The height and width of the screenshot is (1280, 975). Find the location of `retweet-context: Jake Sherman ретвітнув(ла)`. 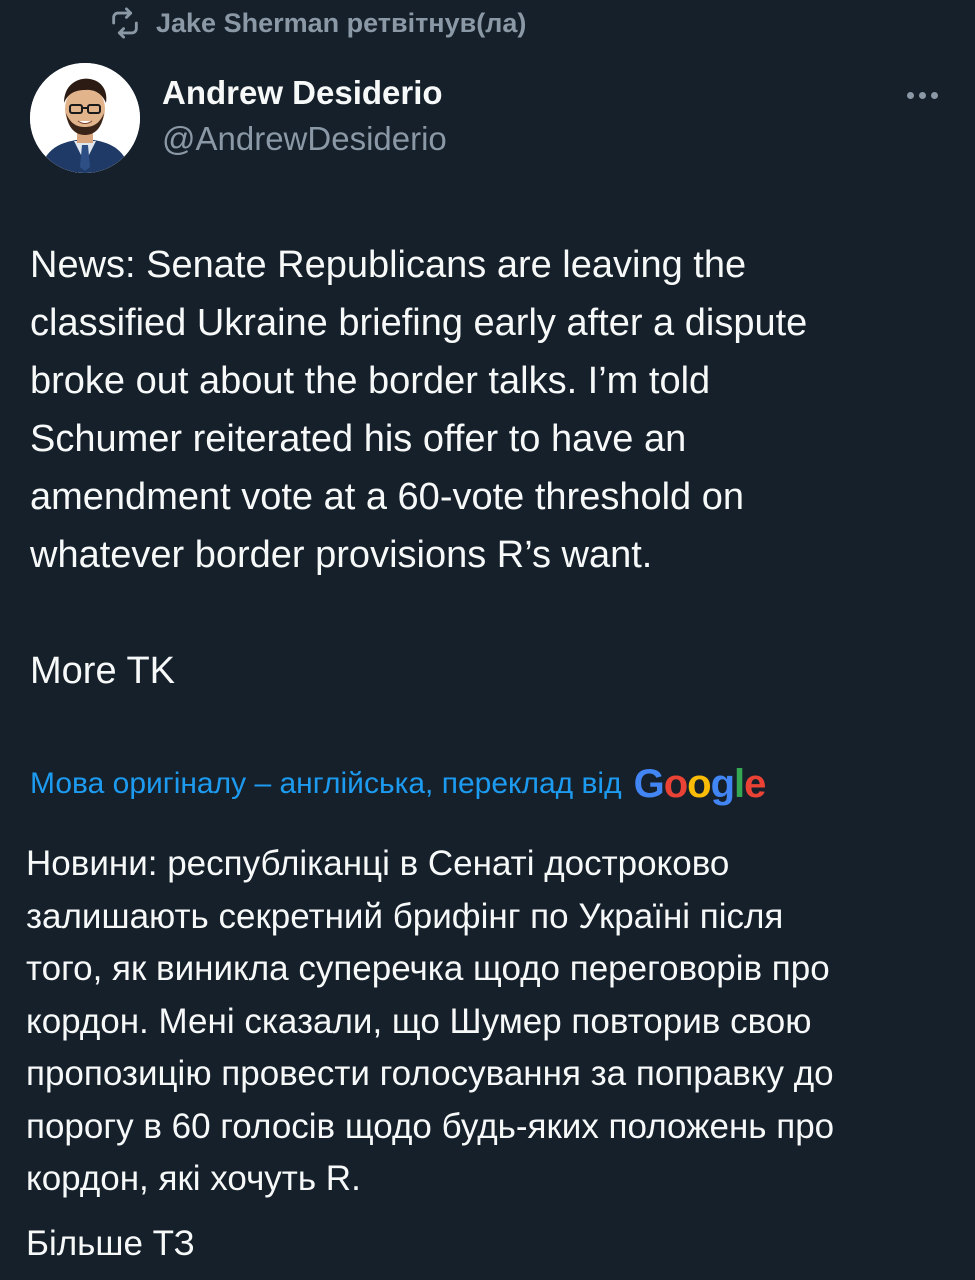

retweet-context: Jake Sherman ретвітнув(ла) is located at coordinates (317, 23).